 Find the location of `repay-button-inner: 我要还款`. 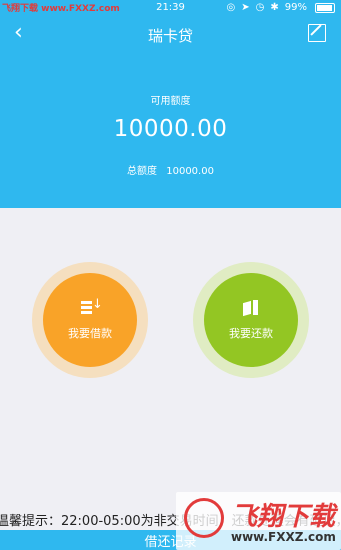

repay-button-inner: 我要还款 is located at coordinates (251, 320).